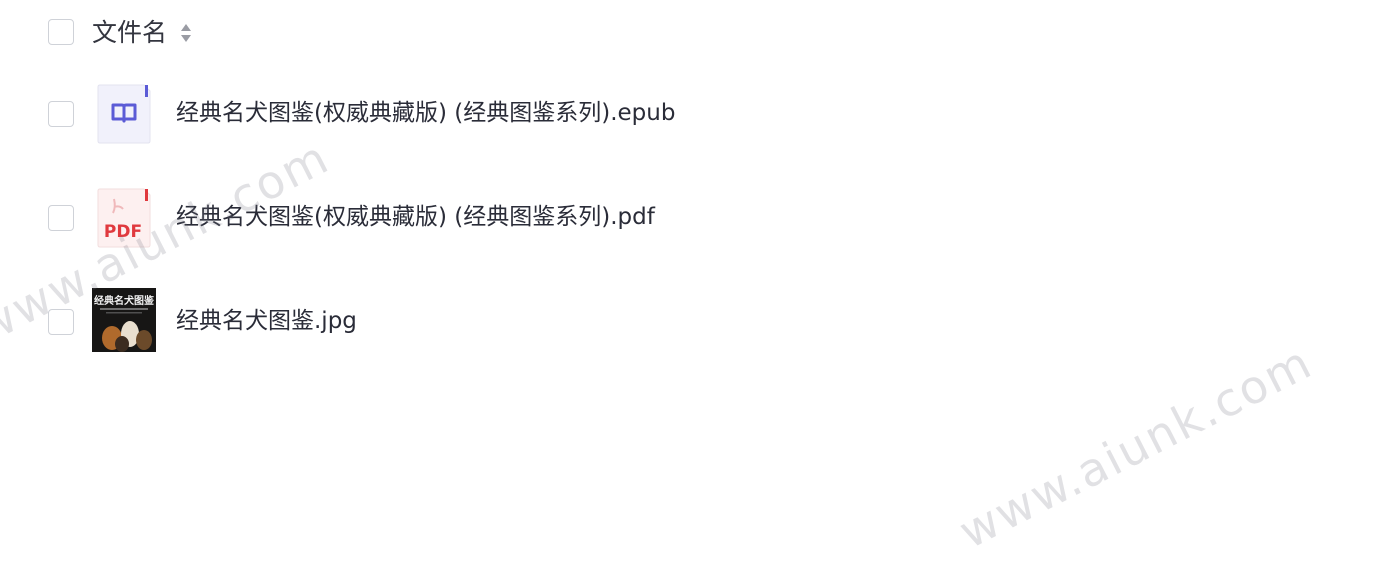 This screenshot has height=588, width=1384. What do you see at coordinates (266, 321) in the screenshot?
I see `file-name: 经典名犬图鉴.jpg` at bounding box center [266, 321].